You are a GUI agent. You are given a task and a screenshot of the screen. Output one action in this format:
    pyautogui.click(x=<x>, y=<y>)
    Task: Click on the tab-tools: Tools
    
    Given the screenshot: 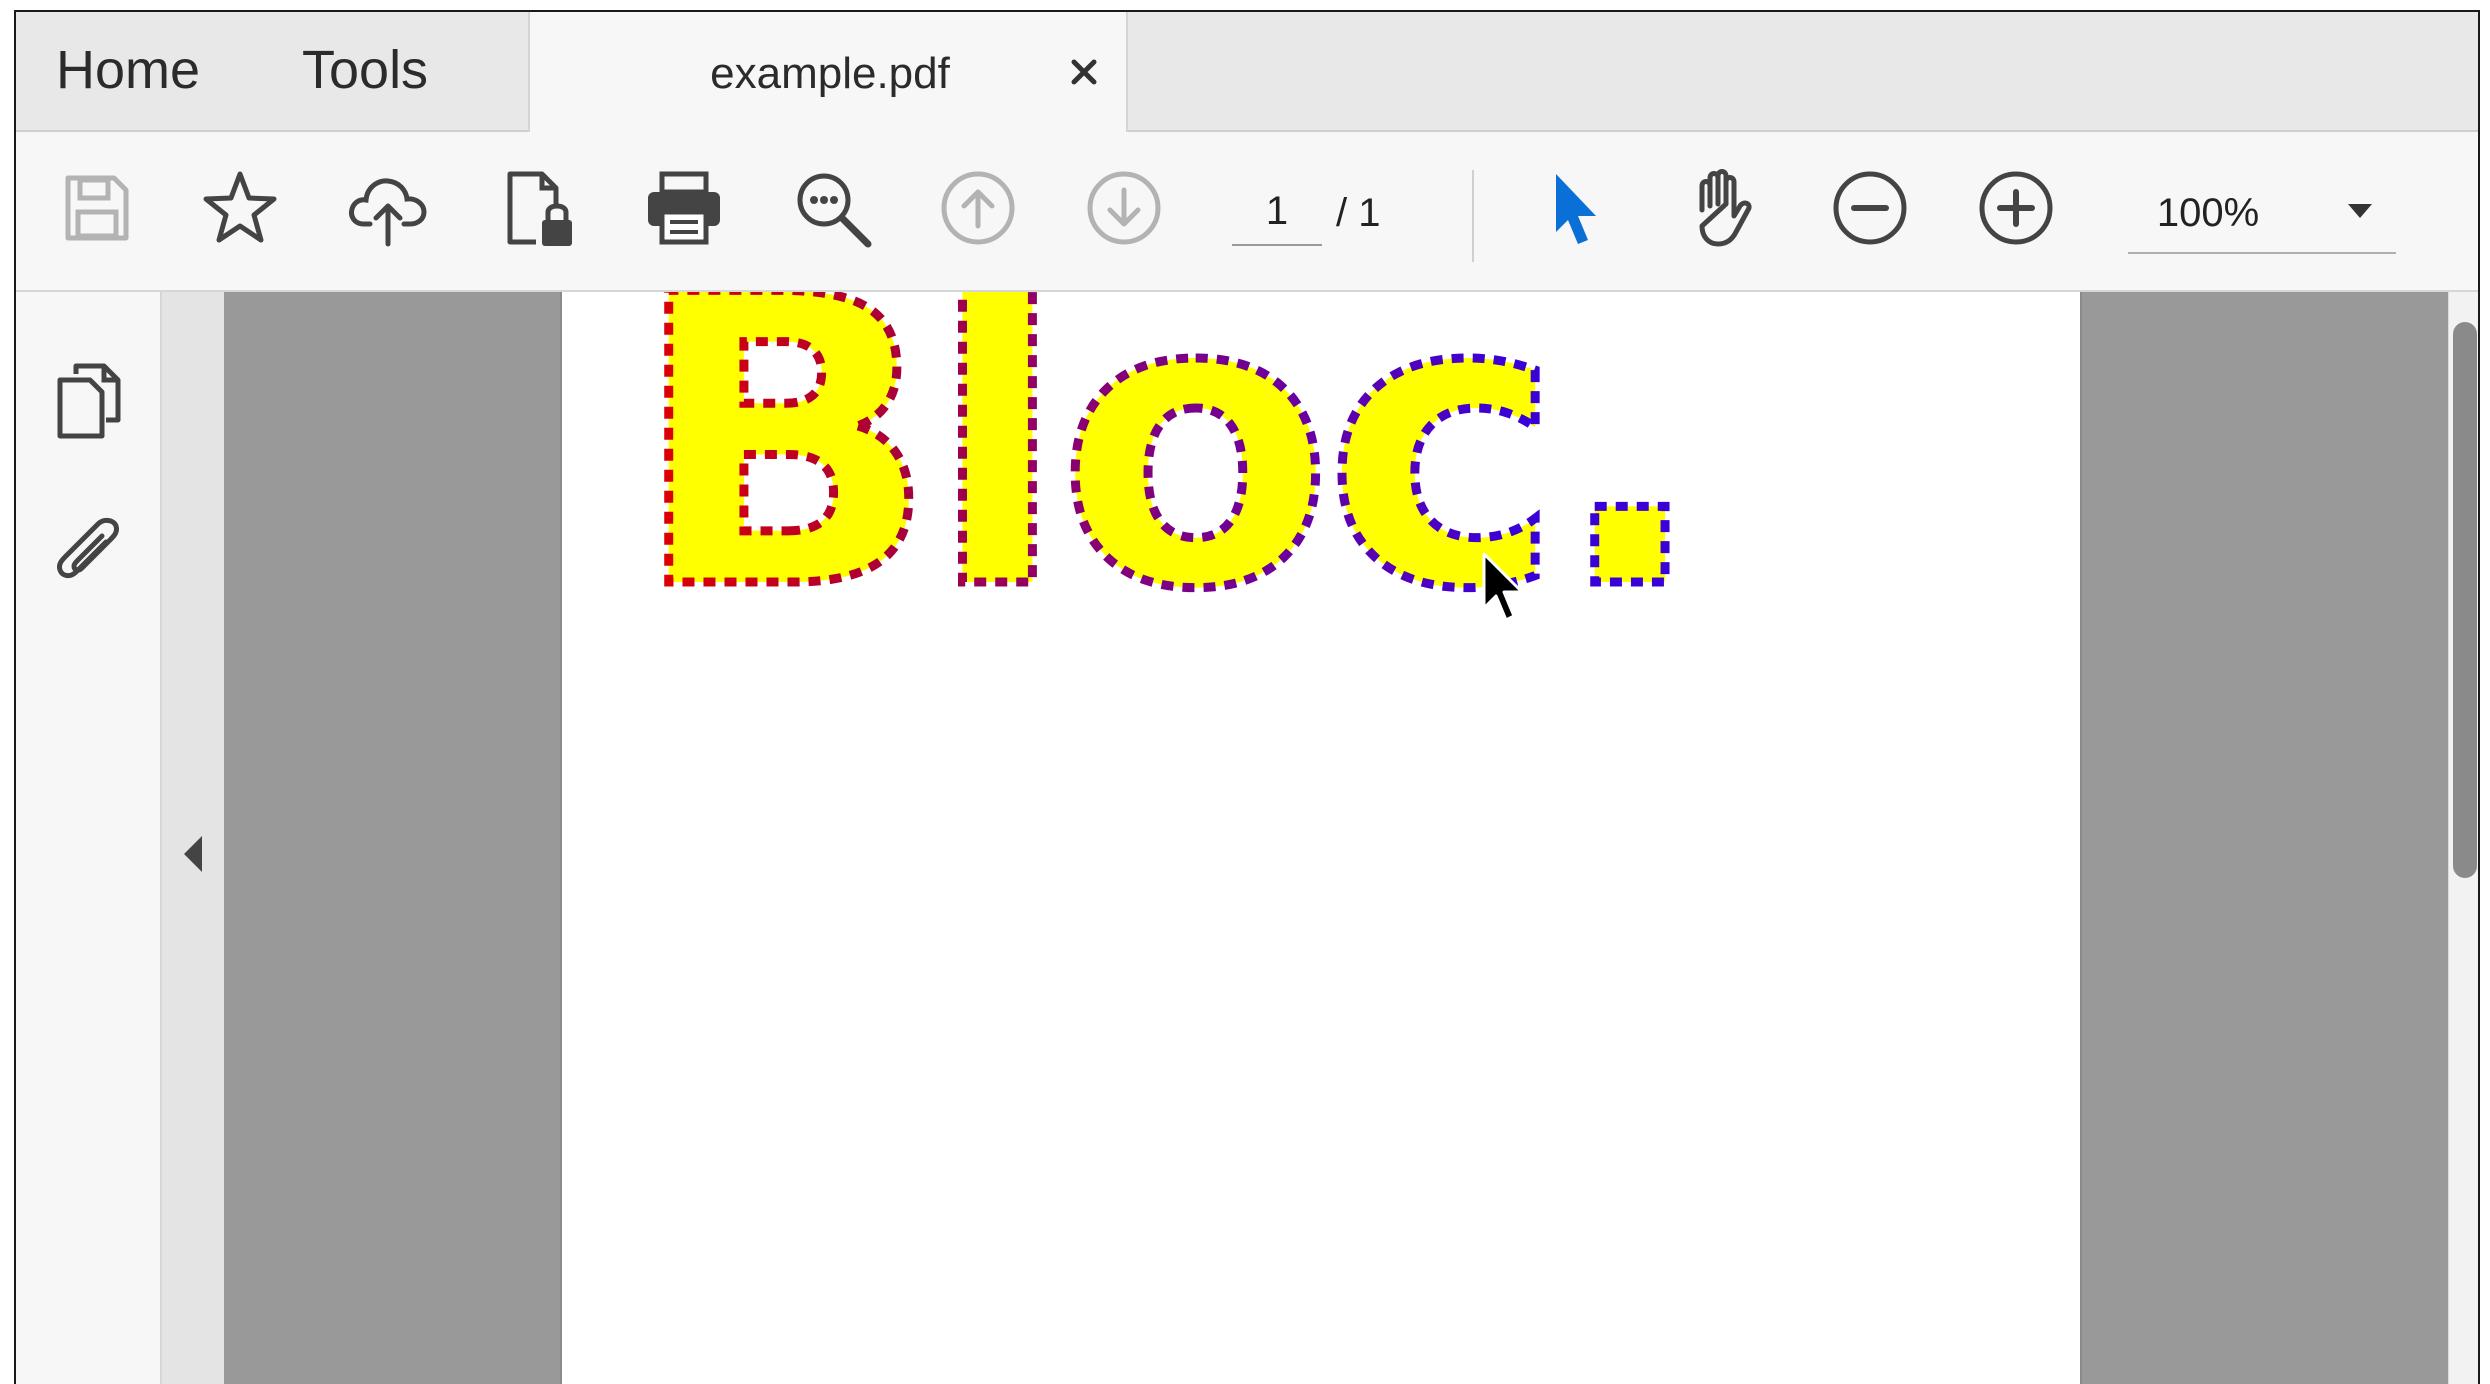 What is the action you would take?
    pyautogui.click(x=365, y=72)
    